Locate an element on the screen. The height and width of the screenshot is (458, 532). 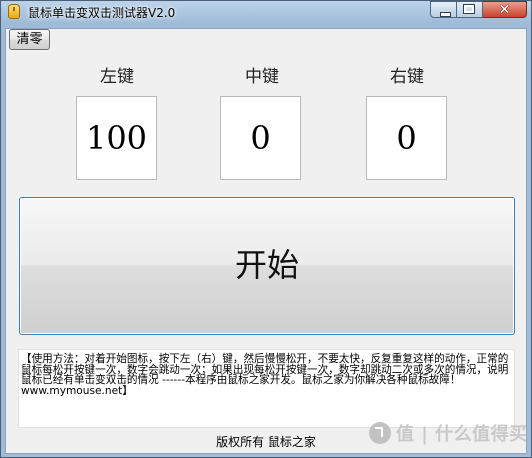
left-button-label: 左键 is located at coordinates (117, 77).